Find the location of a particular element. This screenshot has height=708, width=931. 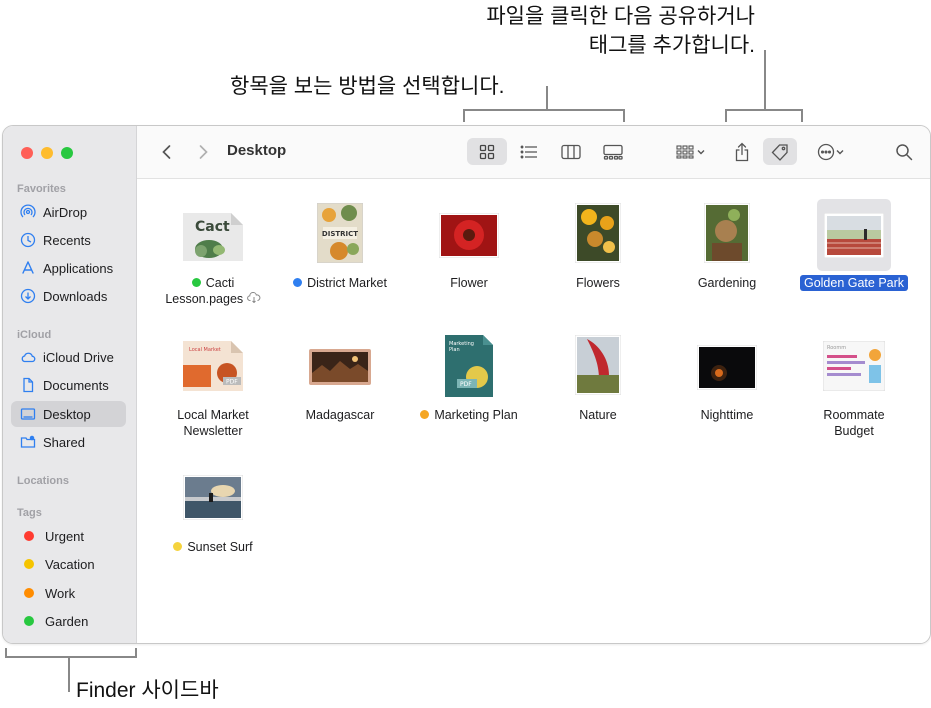

list-view-button is located at coordinates (529, 151).